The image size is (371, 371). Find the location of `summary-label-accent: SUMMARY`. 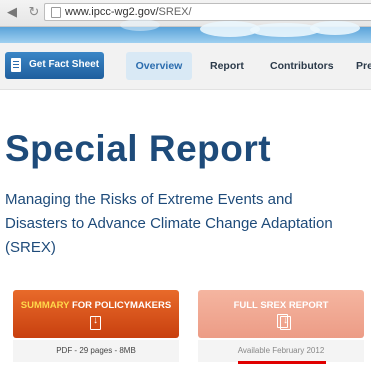

summary-label-accent: SUMMARY is located at coordinates (45, 305).